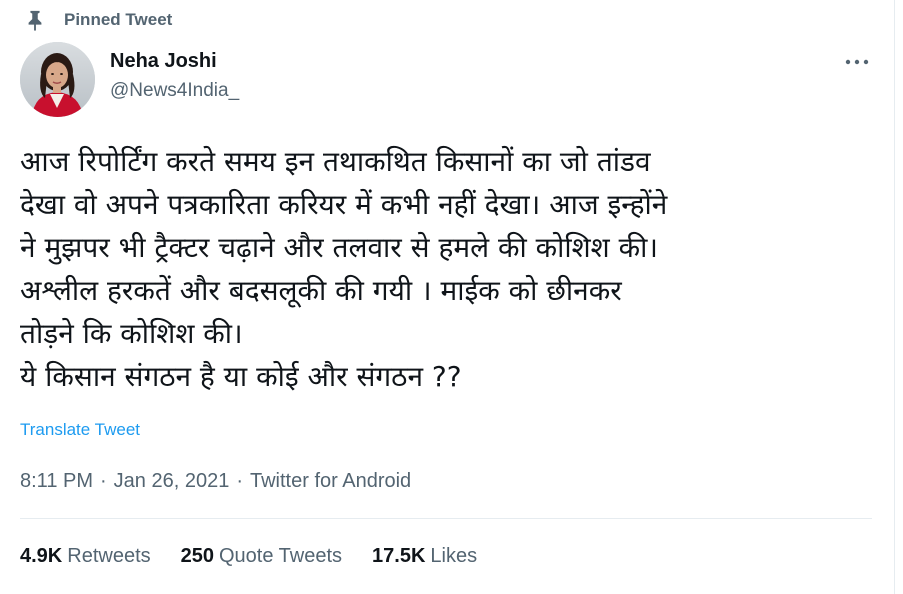 The width and height of the screenshot is (903, 594). I want to click on tweet-date: Jan 26, 2021, so click(172, 481).